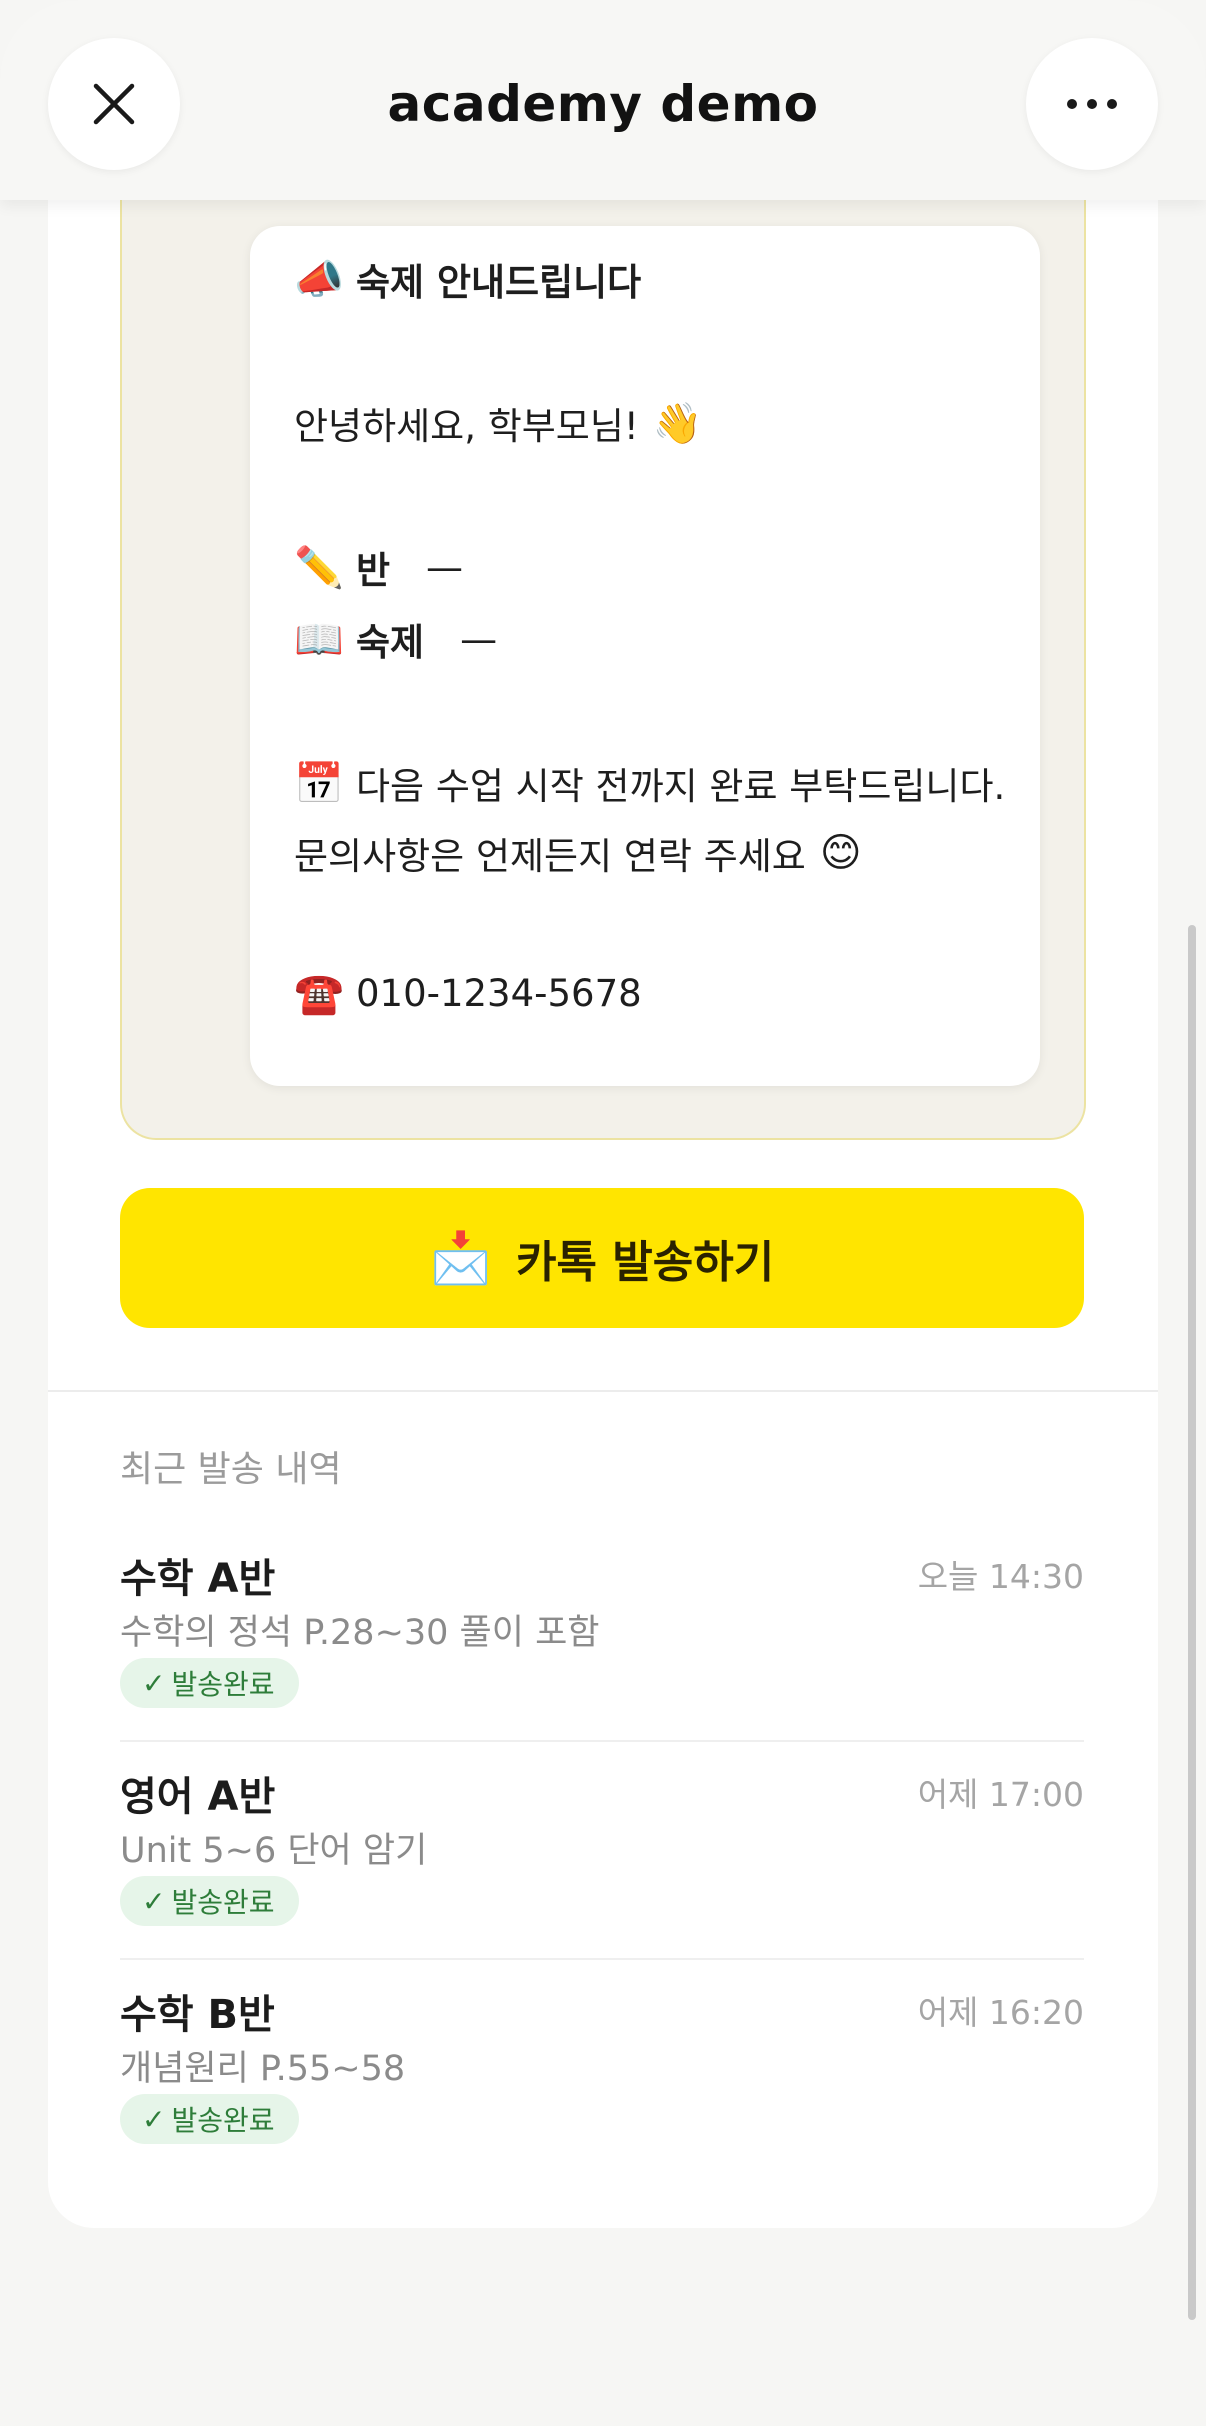 The height and width of the screenshot is (2426, 1206). I want to click on deadline-text: 다음 수업 시작 전까지 완료 부탁드립니다., so click(681, 786).